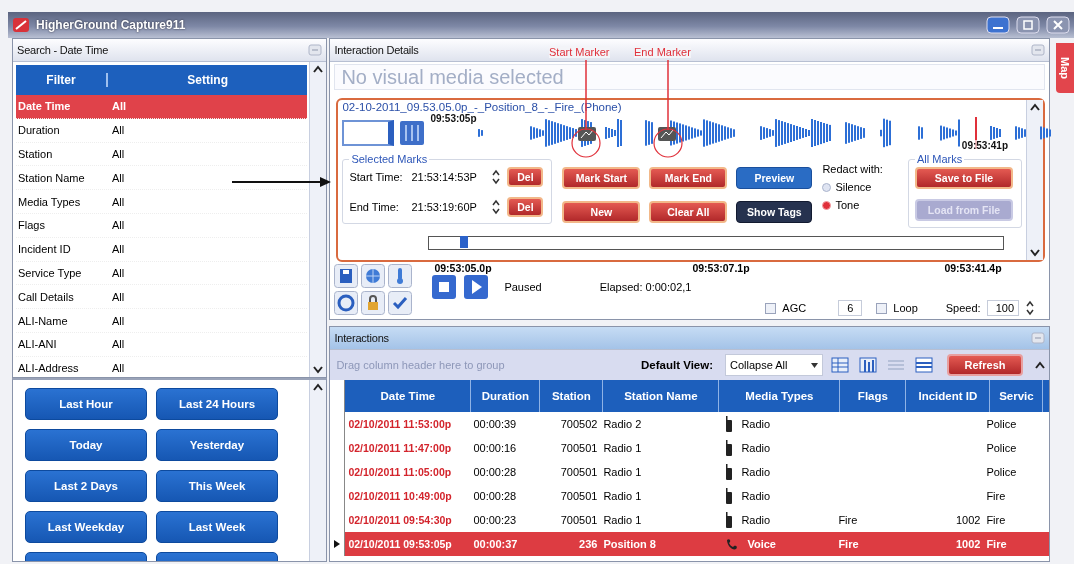 The width and height of the screenshot is (1074, 564). I want to click on quick-button: Yesterday, so click(217, 445).